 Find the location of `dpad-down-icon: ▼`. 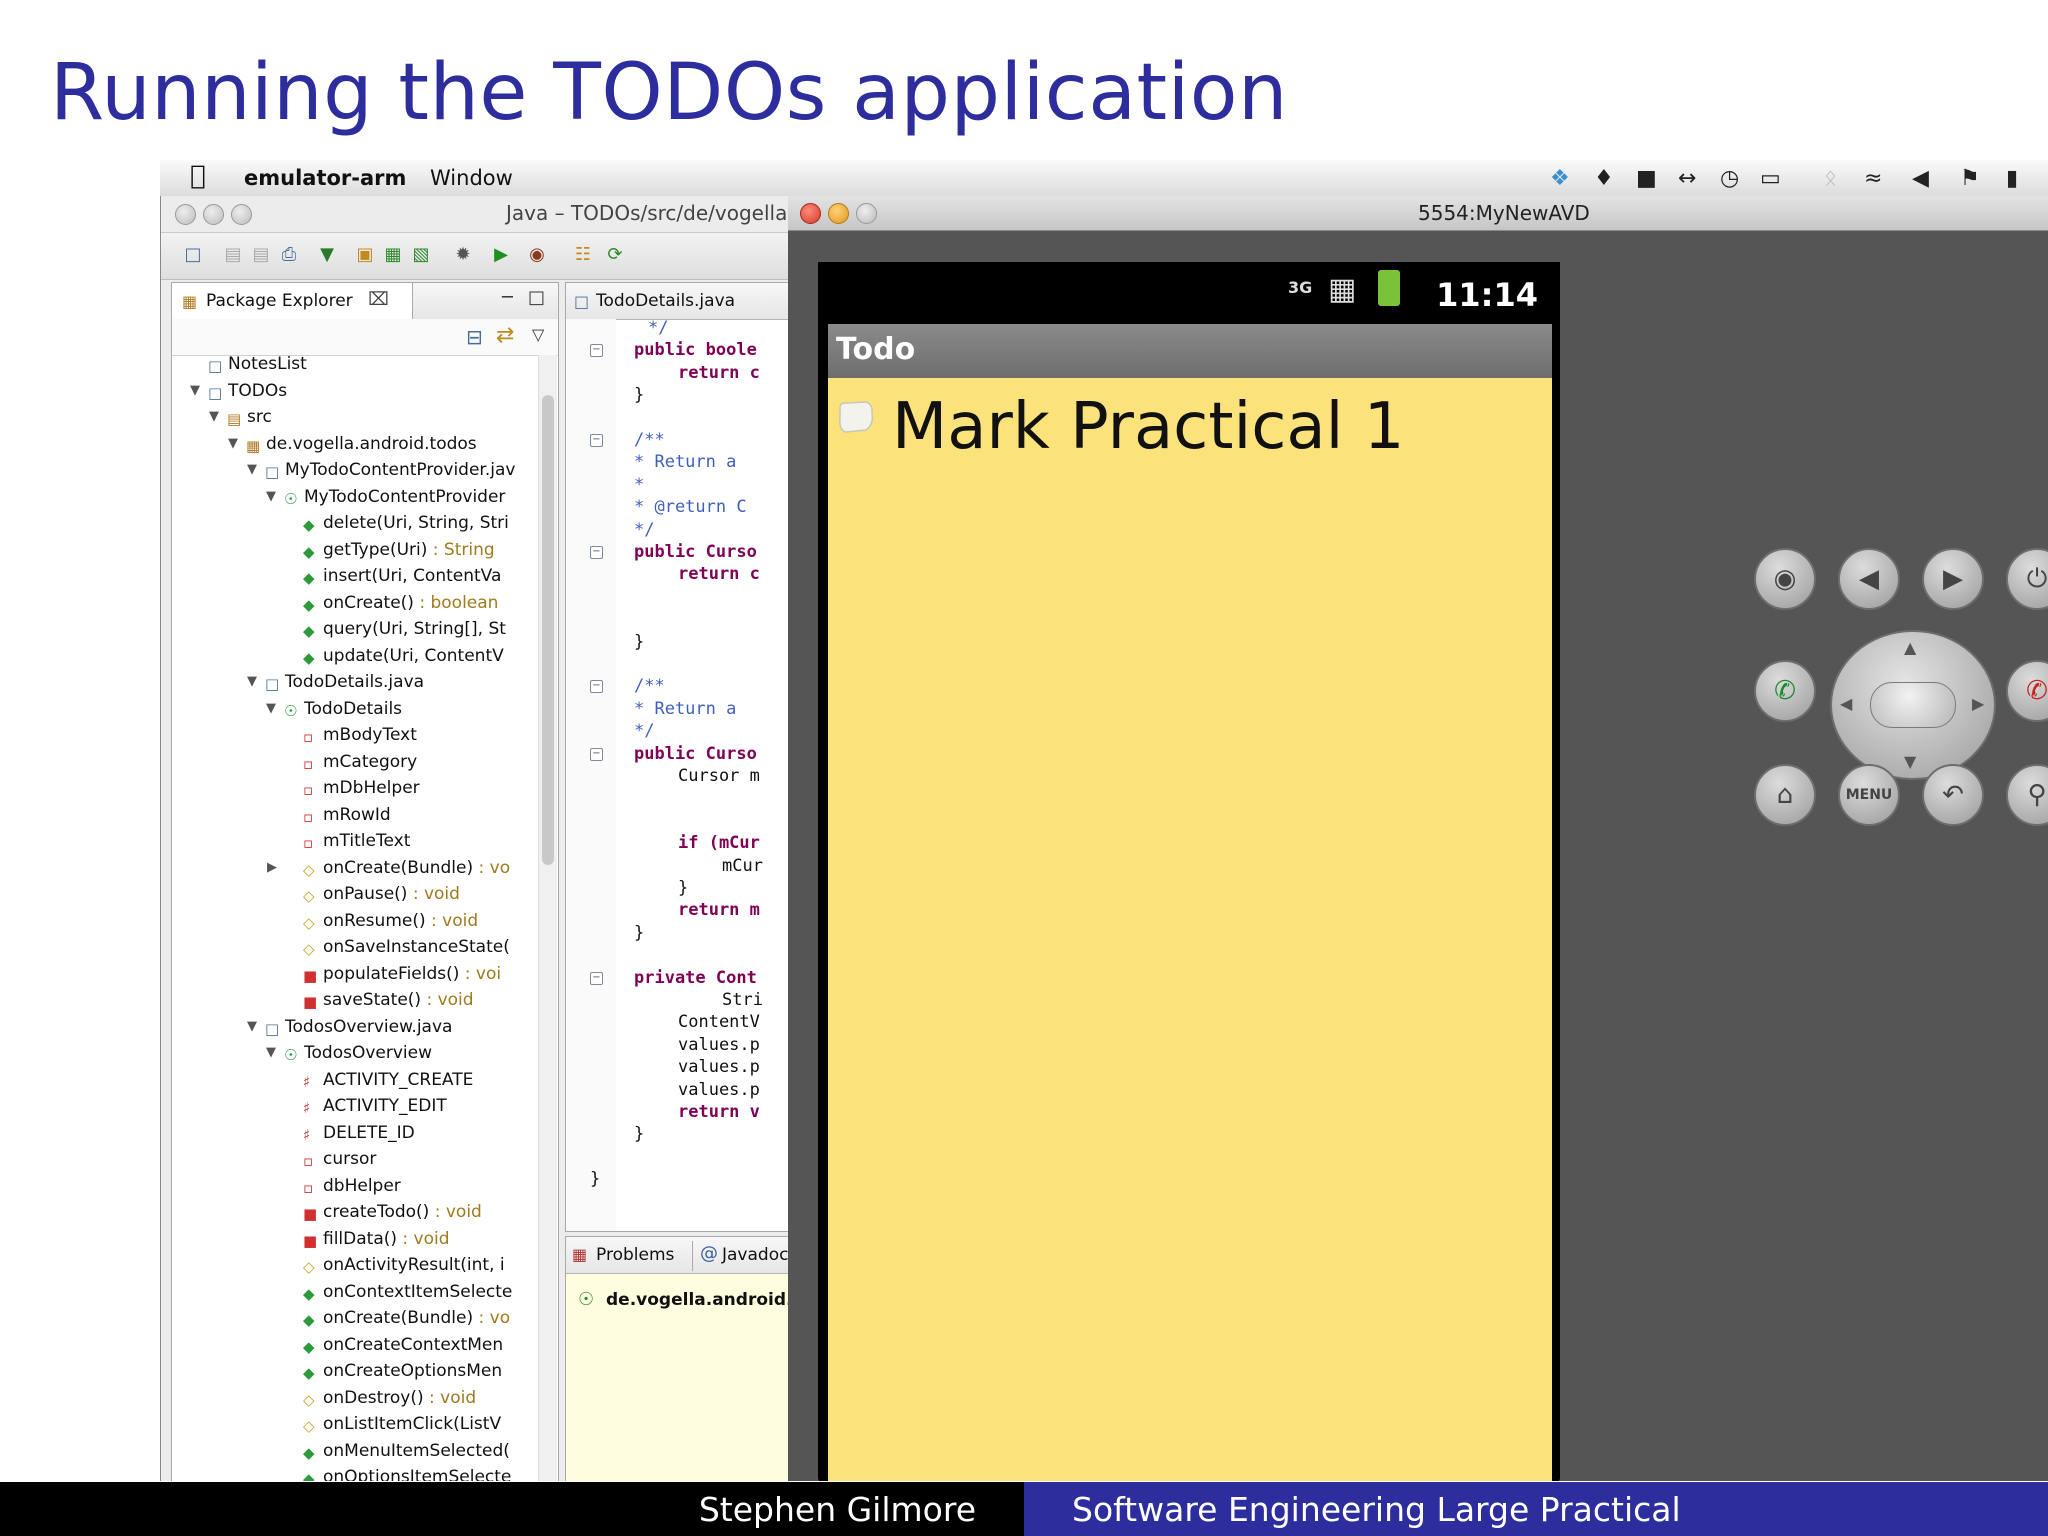

dpad-down-icon: ▼ is located at coordinates (1910, 761).